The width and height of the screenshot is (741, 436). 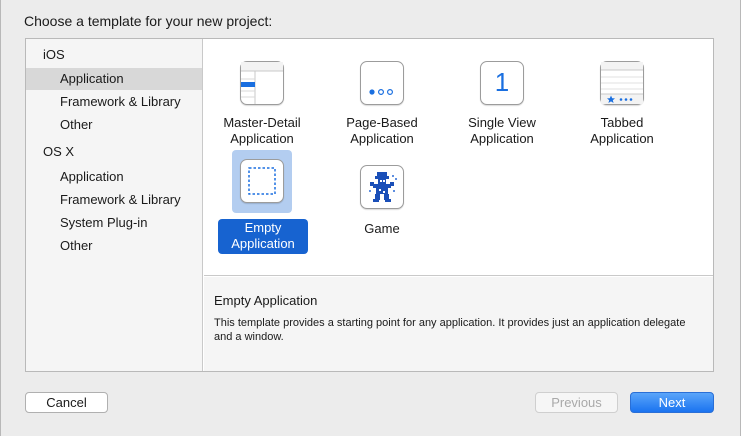 I want to click on template-page-based: Page-Based Application, so click(x=382, y=108).